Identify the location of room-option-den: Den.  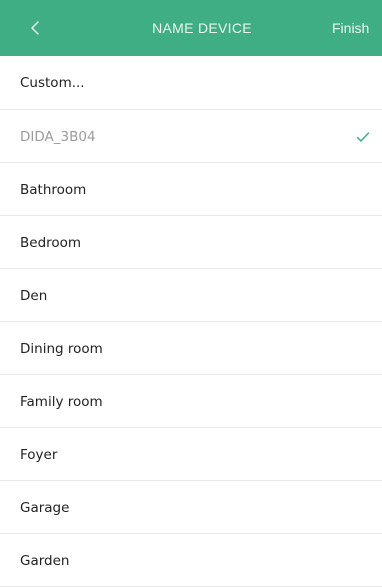
(191, 295).